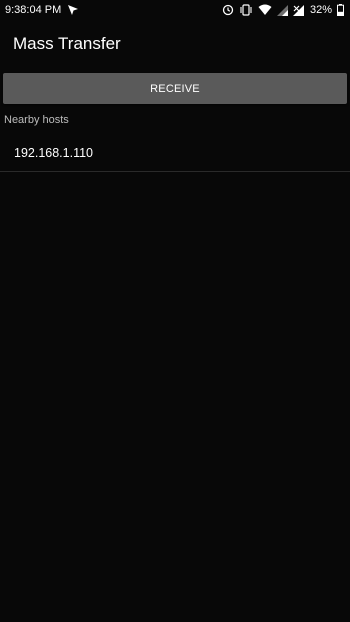 The height and width of the screenshot is (622, 350). What do you see at coordinates (175, 88) in the screenshot?
I see `receive-button: RECEIVE` at bounding box center [175, 88].